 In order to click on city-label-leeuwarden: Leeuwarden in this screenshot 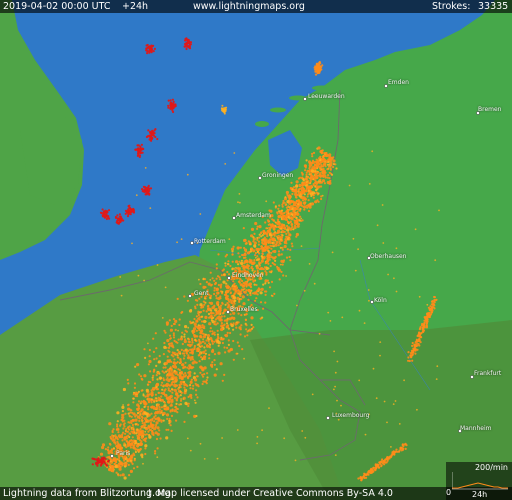, I will do `click(326, 96)`.